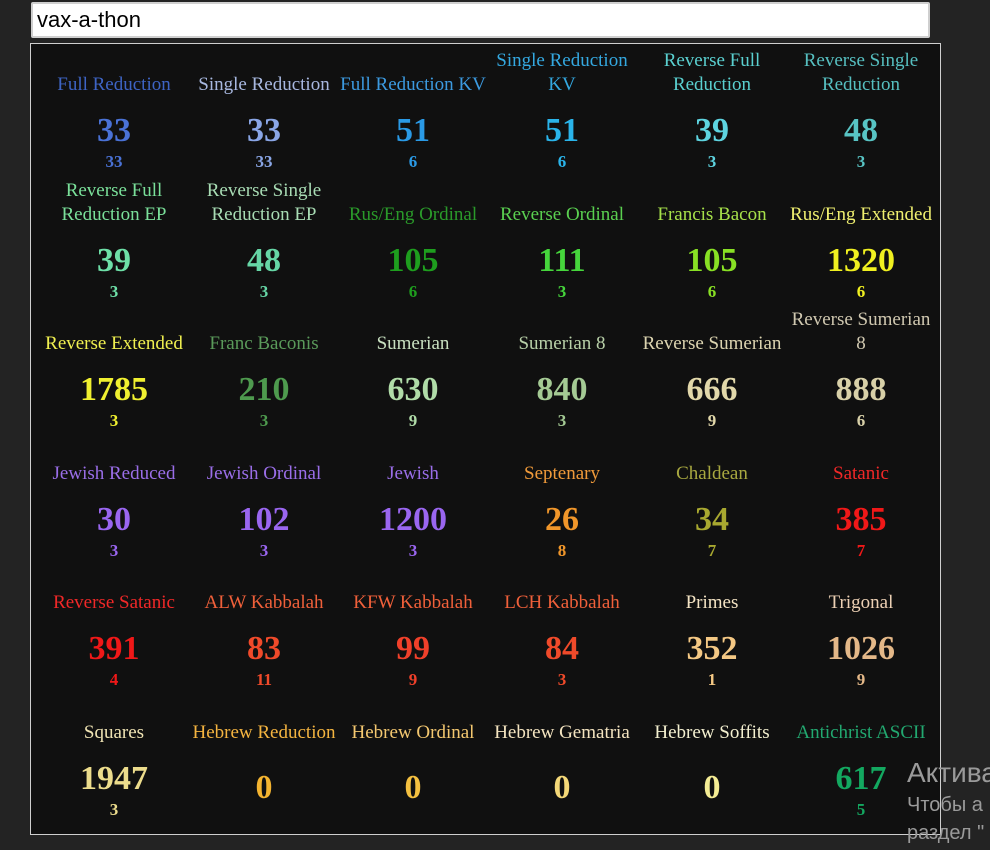 The image size is (990, 850). What do you see at coordinates (562, 367) in the screenshot?
I see `cipher-cell: Sumerian 8 840 3` at bounding box center [562, 367].